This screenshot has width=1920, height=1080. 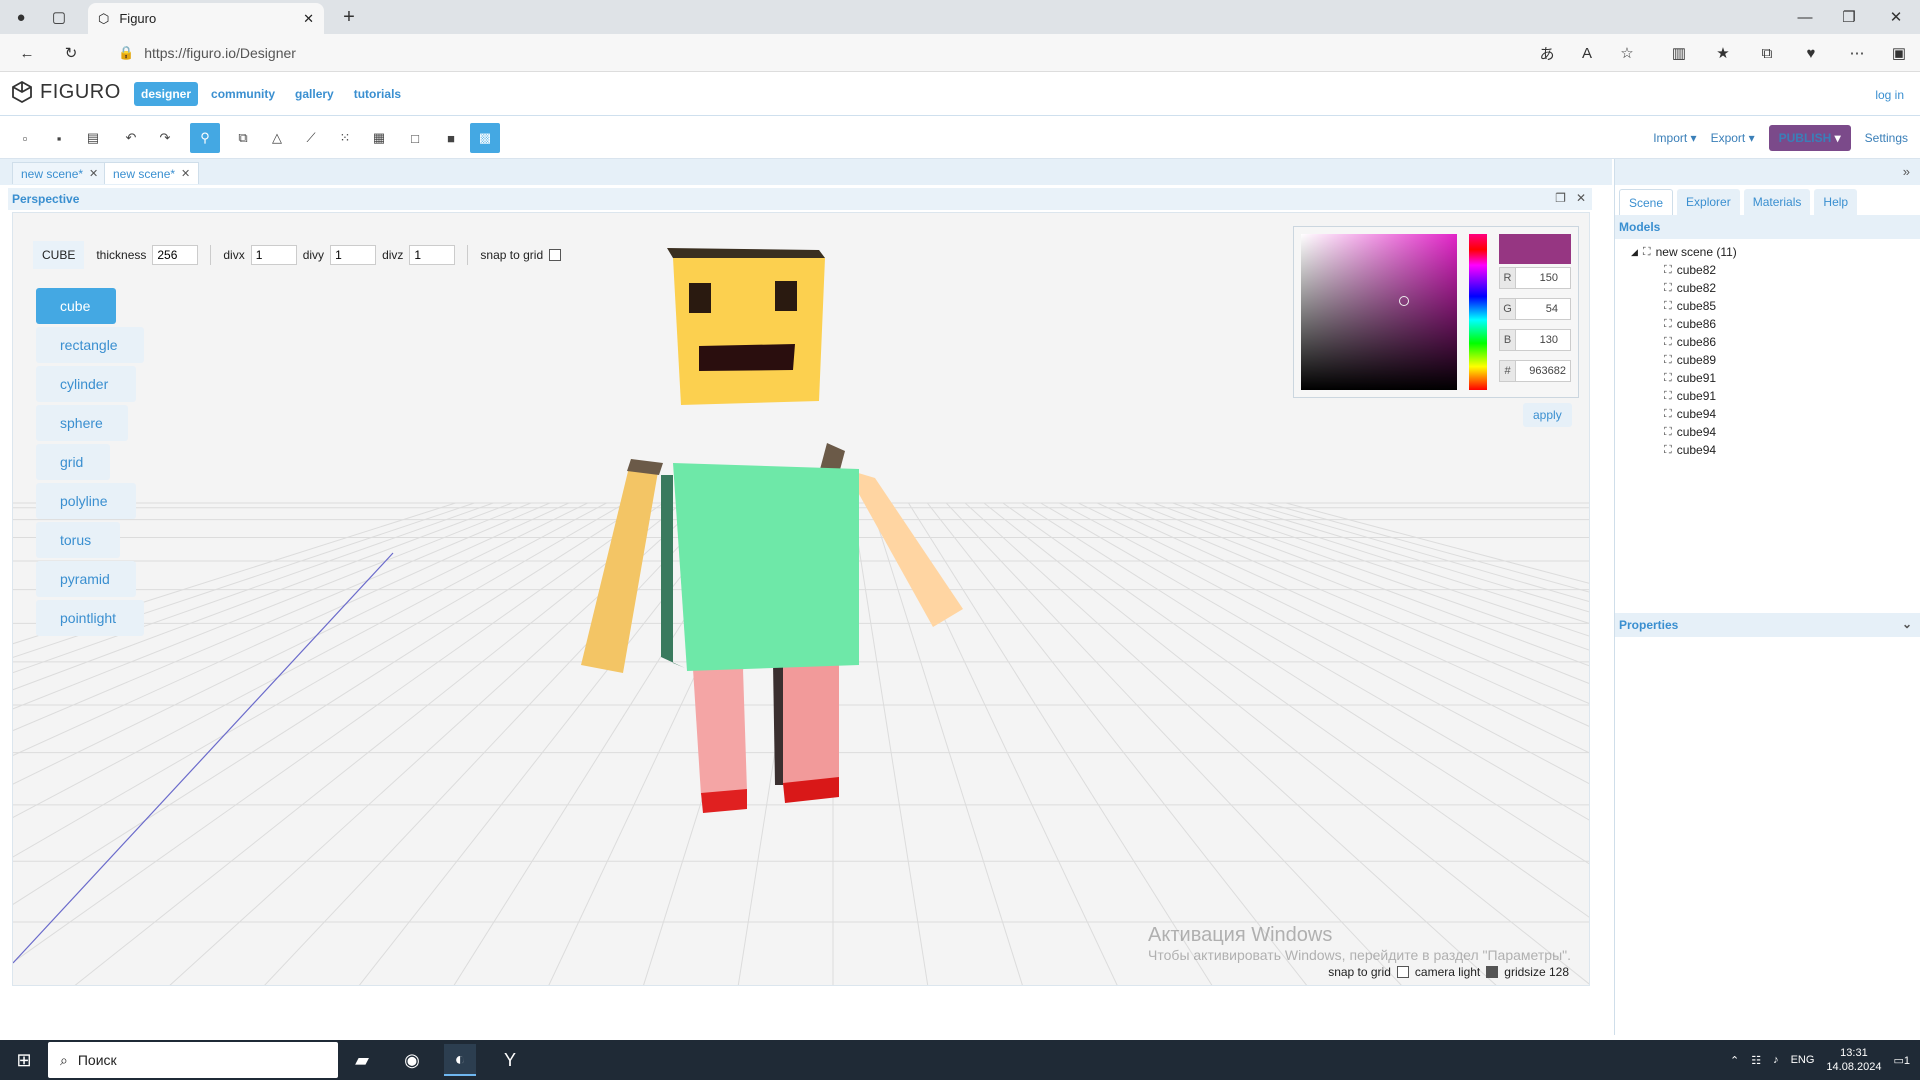 What do you see at coordinates (555, 255) in the screenshot?
I see `snap-to-grid-checkbox` at bounding box center [555, 255].